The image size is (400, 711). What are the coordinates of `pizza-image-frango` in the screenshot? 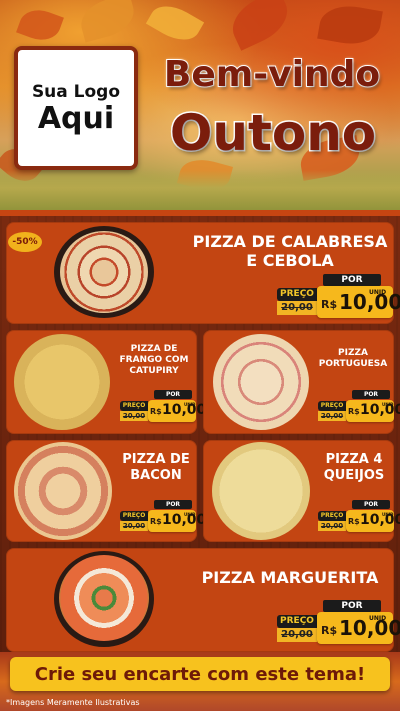 It's located at (62, 382).